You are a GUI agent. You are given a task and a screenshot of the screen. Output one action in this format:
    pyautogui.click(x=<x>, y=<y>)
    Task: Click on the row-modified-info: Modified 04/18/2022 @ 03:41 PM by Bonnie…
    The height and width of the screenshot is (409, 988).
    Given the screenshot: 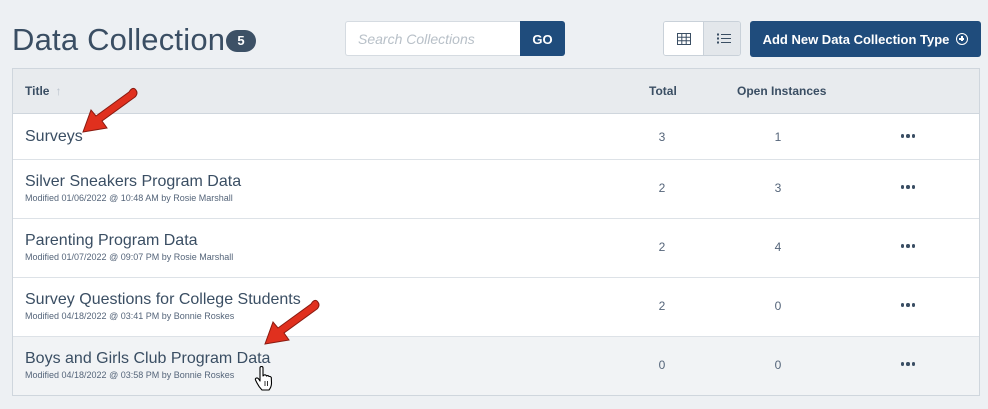 What is the action you would take?
    pyautogui.click(x=130, y=316)
    